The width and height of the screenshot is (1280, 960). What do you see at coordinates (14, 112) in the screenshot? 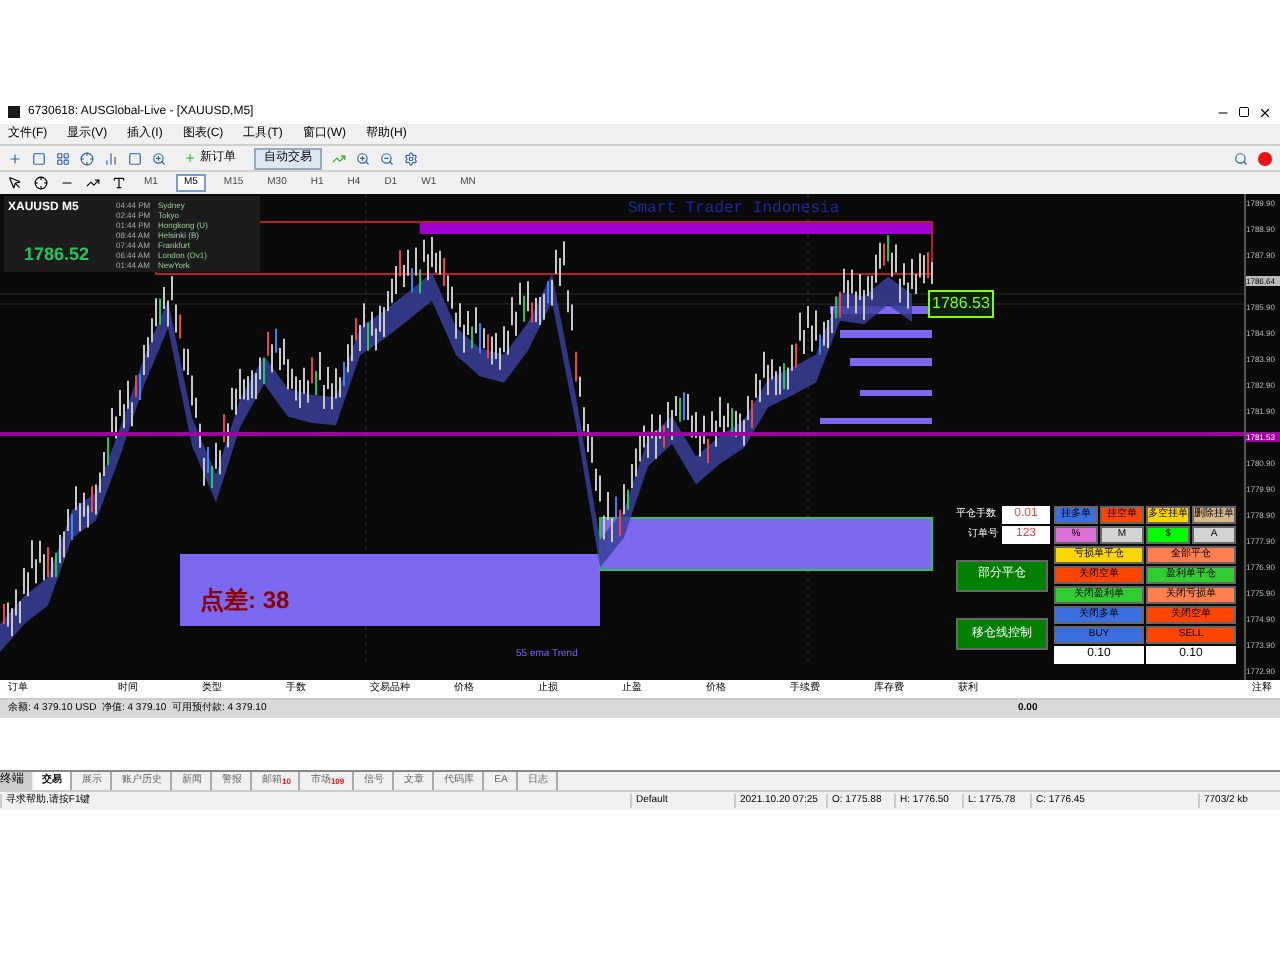
I see `app-icon` at bounding box center [14, 112].